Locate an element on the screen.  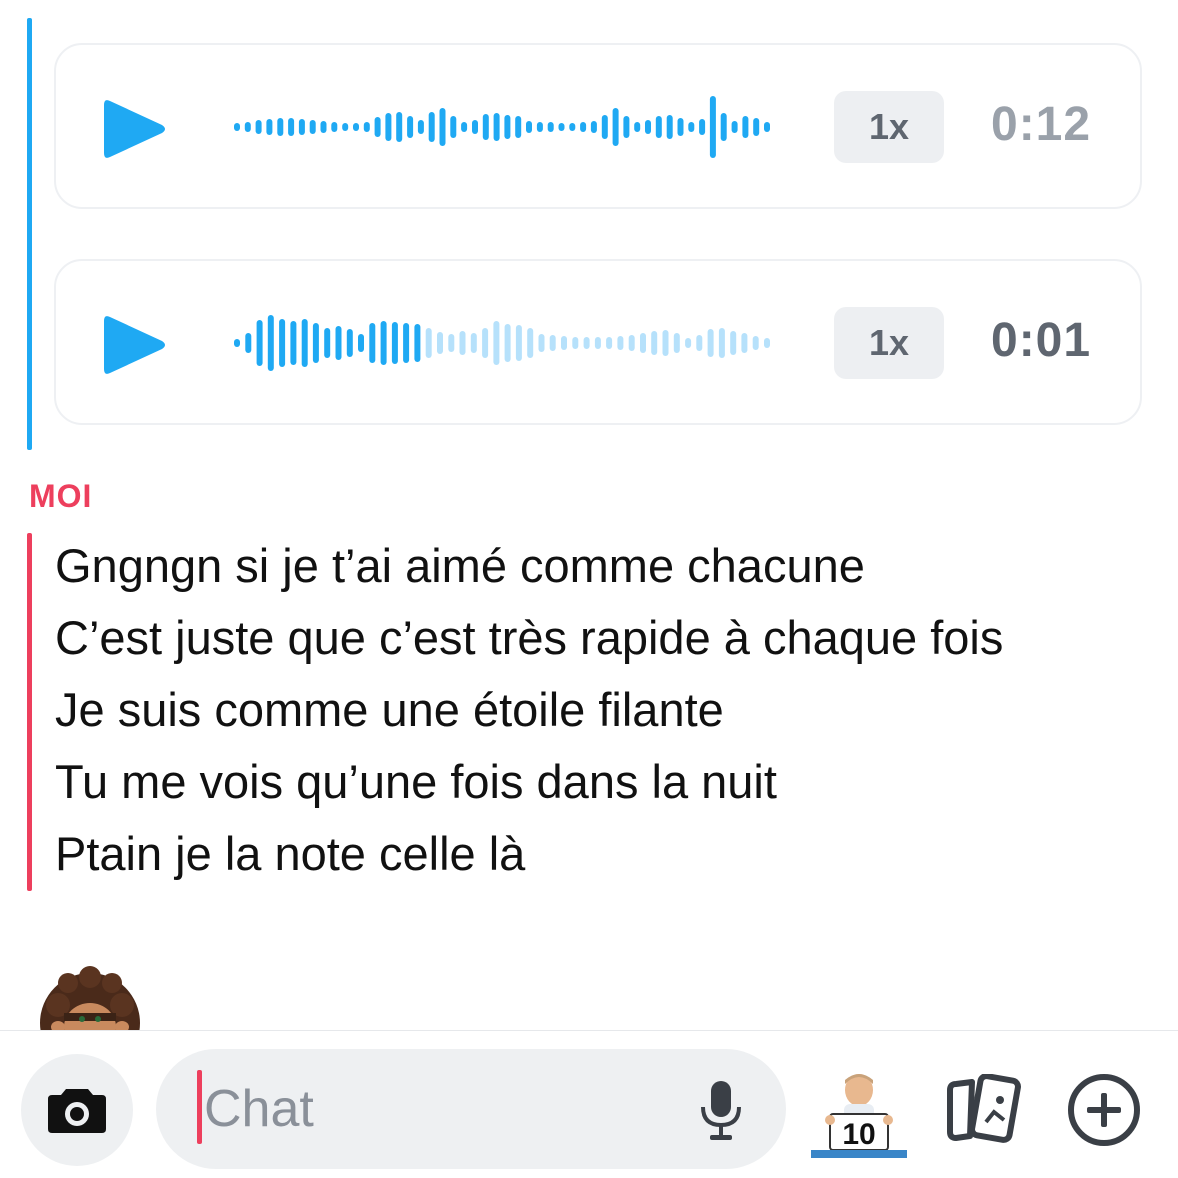
friend-bitmoji-avatar is located at coordinates (90, 998).